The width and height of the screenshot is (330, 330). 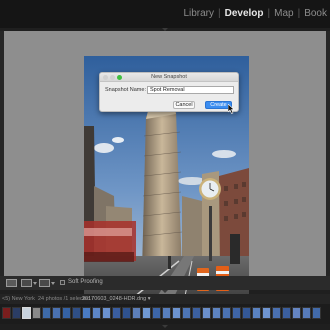 What do you see at coordinates (165, 326) in the screenshot?
I see `collapse-bottom-icon` at bounding box center [165, 326].